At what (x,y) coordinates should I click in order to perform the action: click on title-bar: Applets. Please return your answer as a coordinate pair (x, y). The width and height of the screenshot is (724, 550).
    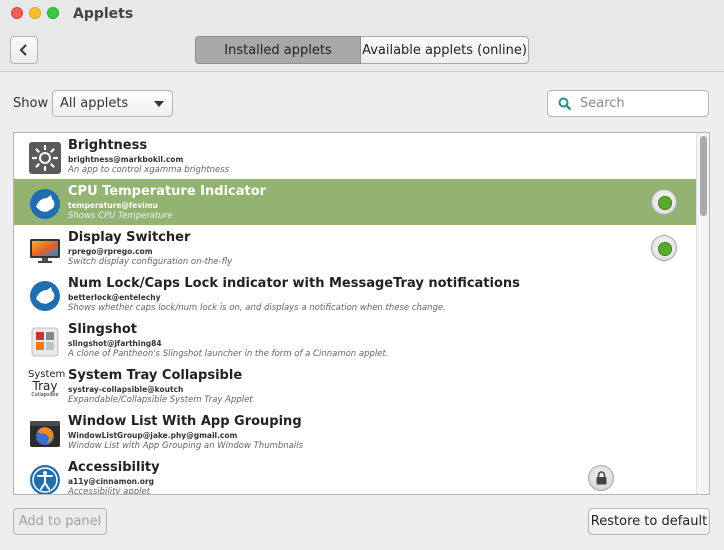
    Looking at the image, I should click on (362, 15).